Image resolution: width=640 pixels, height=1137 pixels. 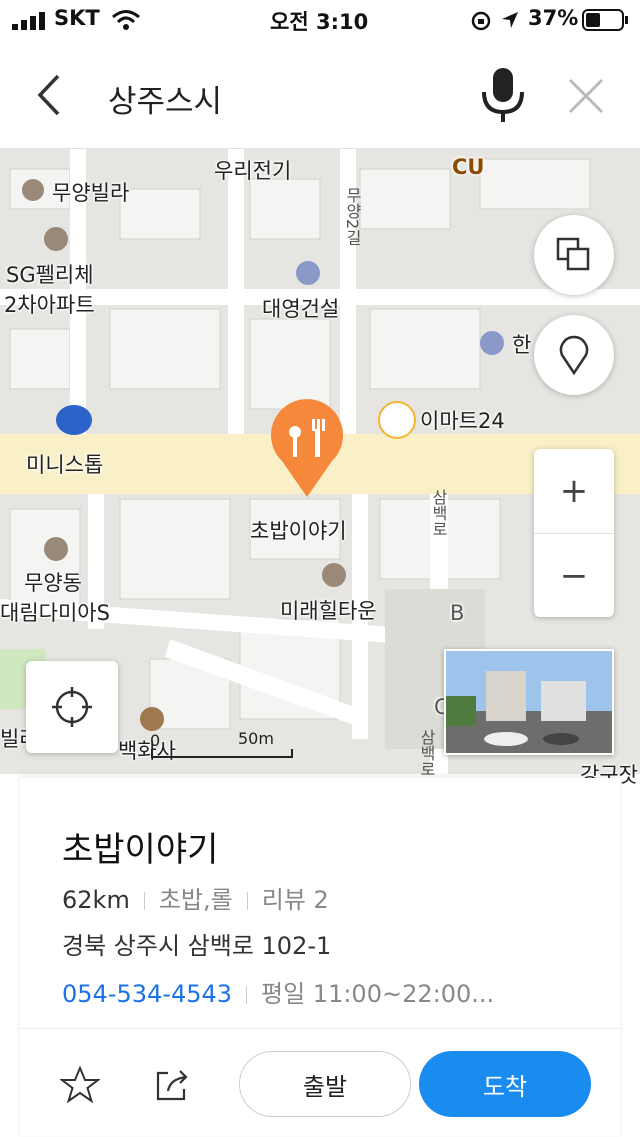 I want to click on place-distance: 62km, so click(x=96, y=900).